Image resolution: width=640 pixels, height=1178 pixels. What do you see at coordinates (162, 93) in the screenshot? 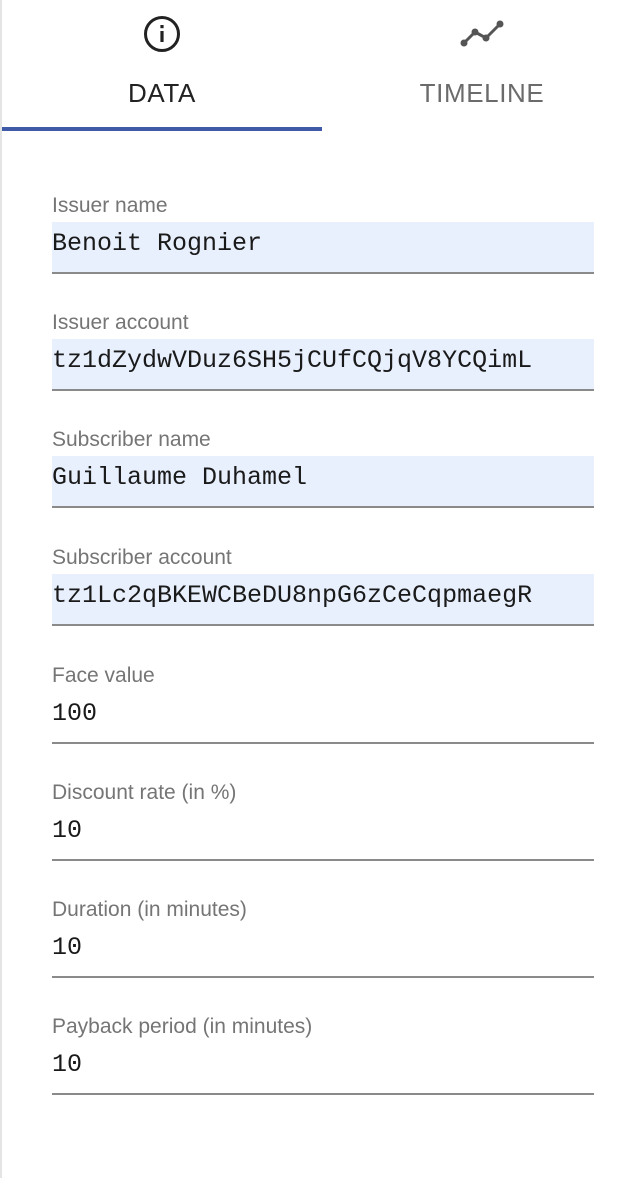
I see `tab-data-label: DATA` at bounding box center [162, 93].